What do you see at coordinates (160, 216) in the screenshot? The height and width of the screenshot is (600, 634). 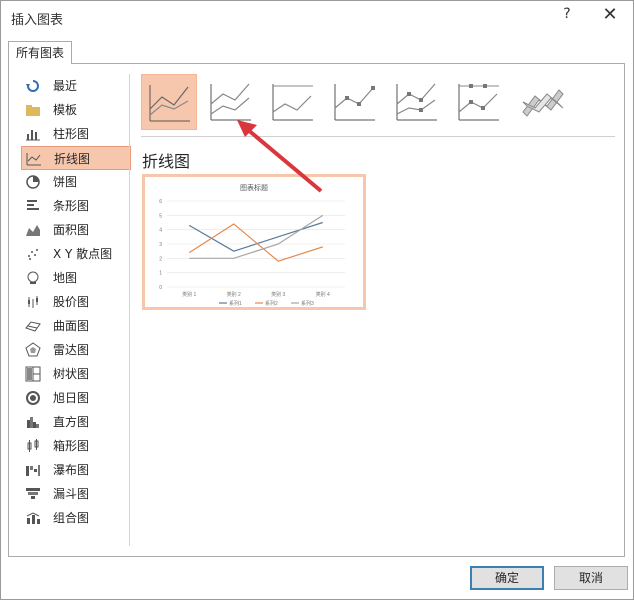 I see `y-tick-label: 5` at bounding box center [160, 216].